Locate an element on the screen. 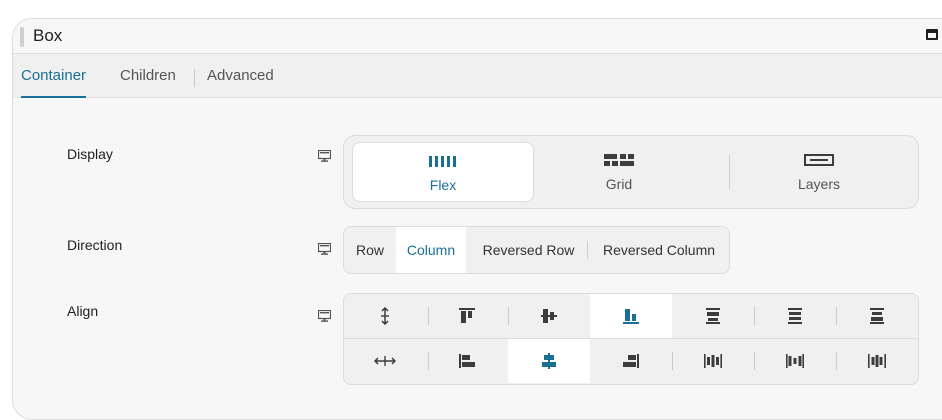 Image resolution: width=942 pixels, height=420 pixels. layers-label: Layers is located at coordinates (819, 184).